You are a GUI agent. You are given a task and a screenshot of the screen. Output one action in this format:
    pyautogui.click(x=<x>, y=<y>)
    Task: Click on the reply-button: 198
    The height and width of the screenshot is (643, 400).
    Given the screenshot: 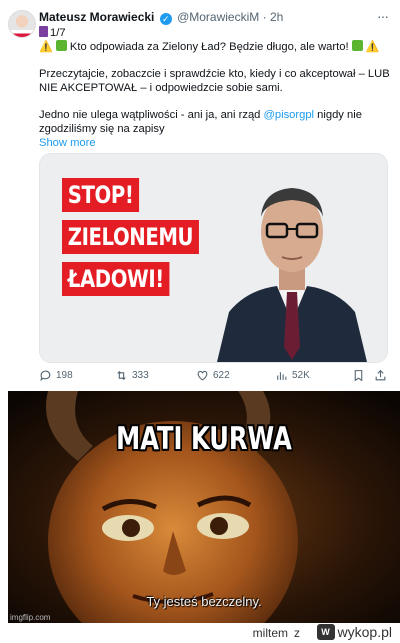 What is the action you would take?
    pyautogui.click(x=56, y=375)
    